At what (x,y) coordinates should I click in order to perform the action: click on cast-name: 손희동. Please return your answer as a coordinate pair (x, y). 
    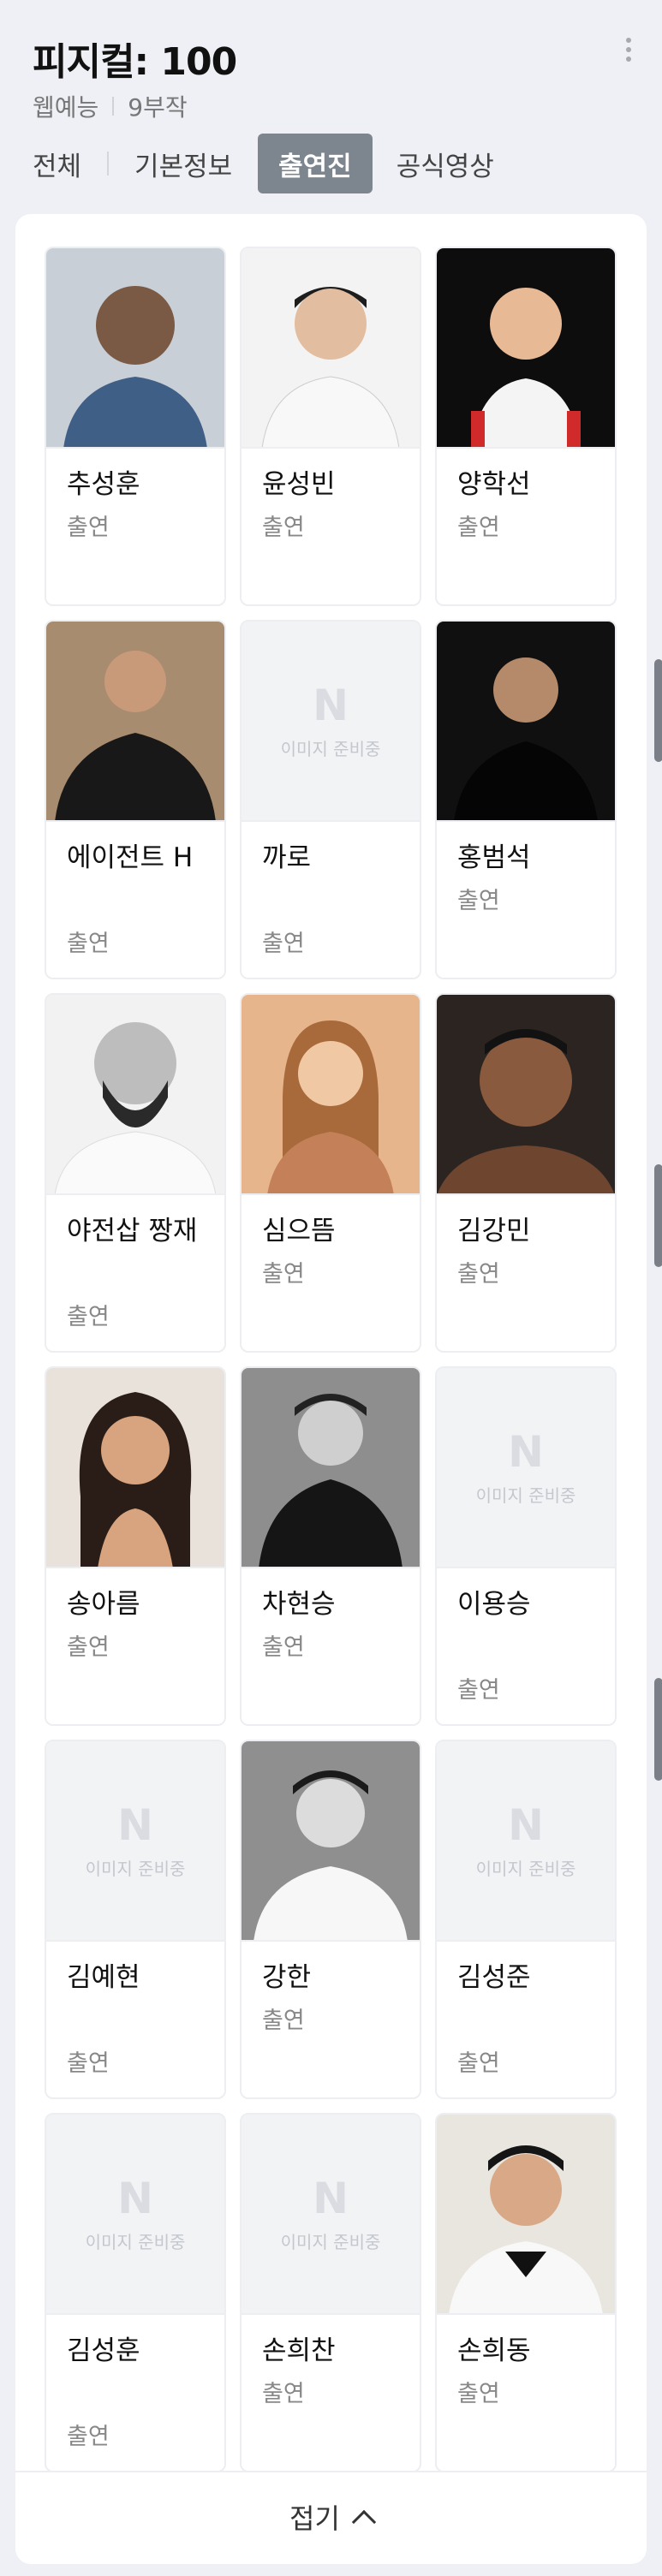
    Looking at the image, I should click on (494, 2350).